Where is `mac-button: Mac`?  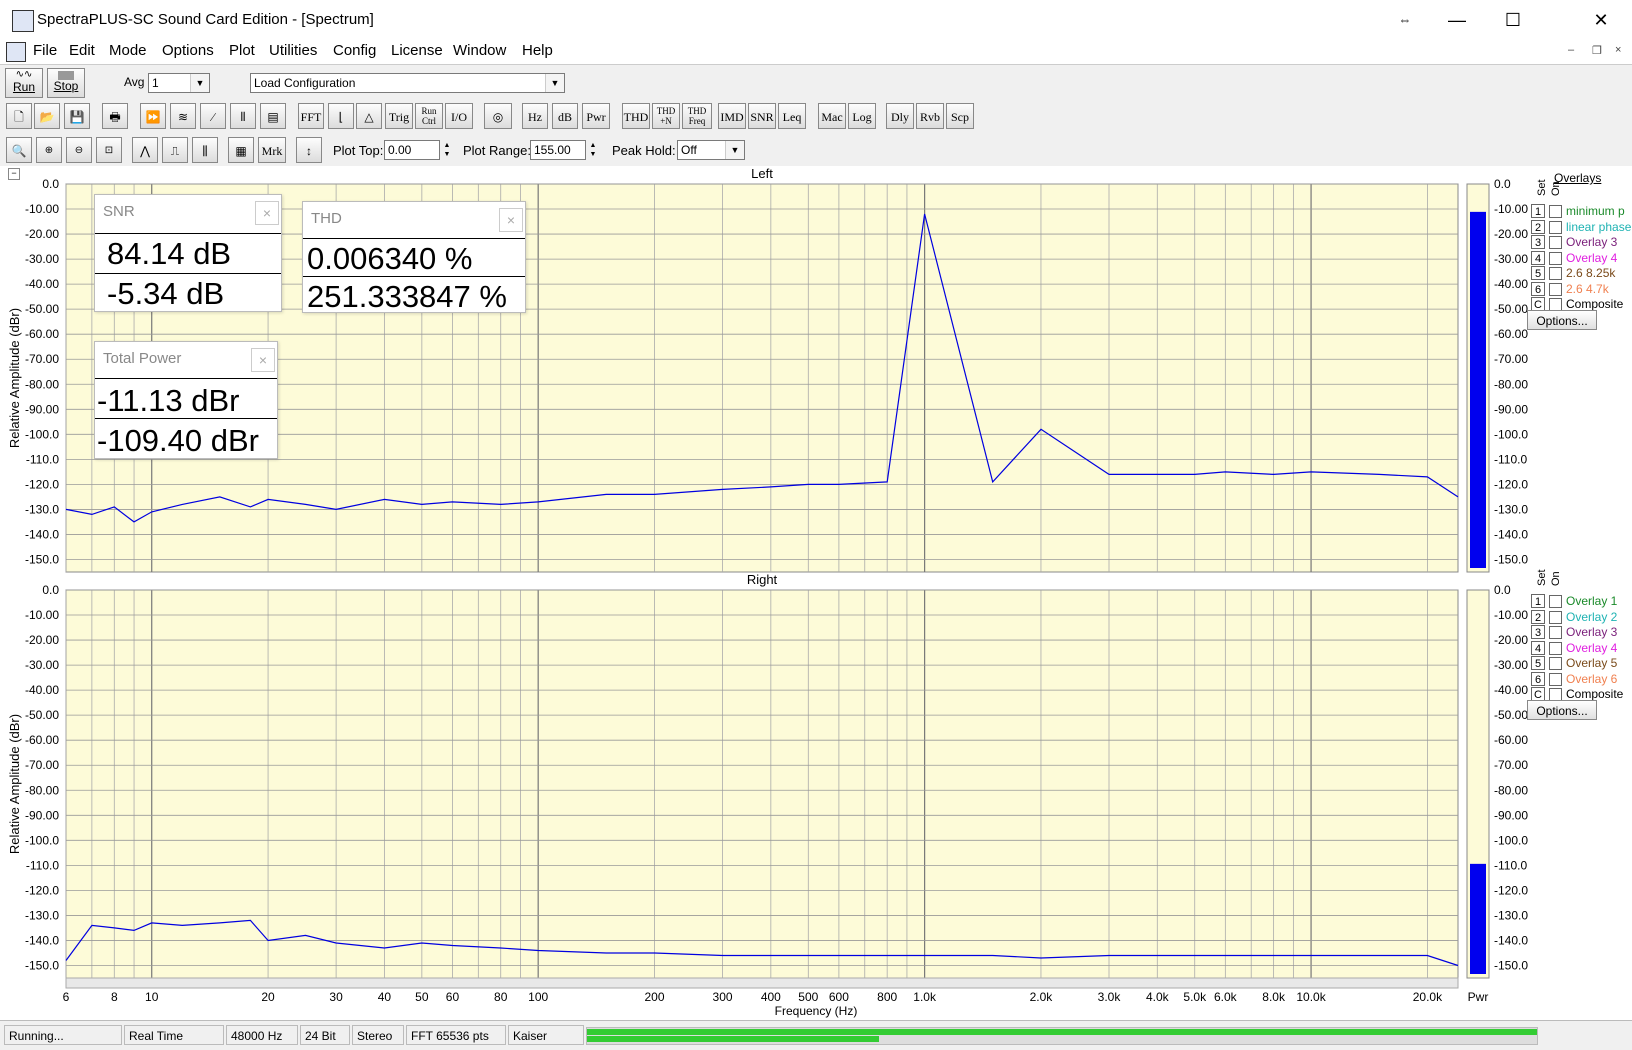
mac-button: Mac is located at coordinates (832, 116).